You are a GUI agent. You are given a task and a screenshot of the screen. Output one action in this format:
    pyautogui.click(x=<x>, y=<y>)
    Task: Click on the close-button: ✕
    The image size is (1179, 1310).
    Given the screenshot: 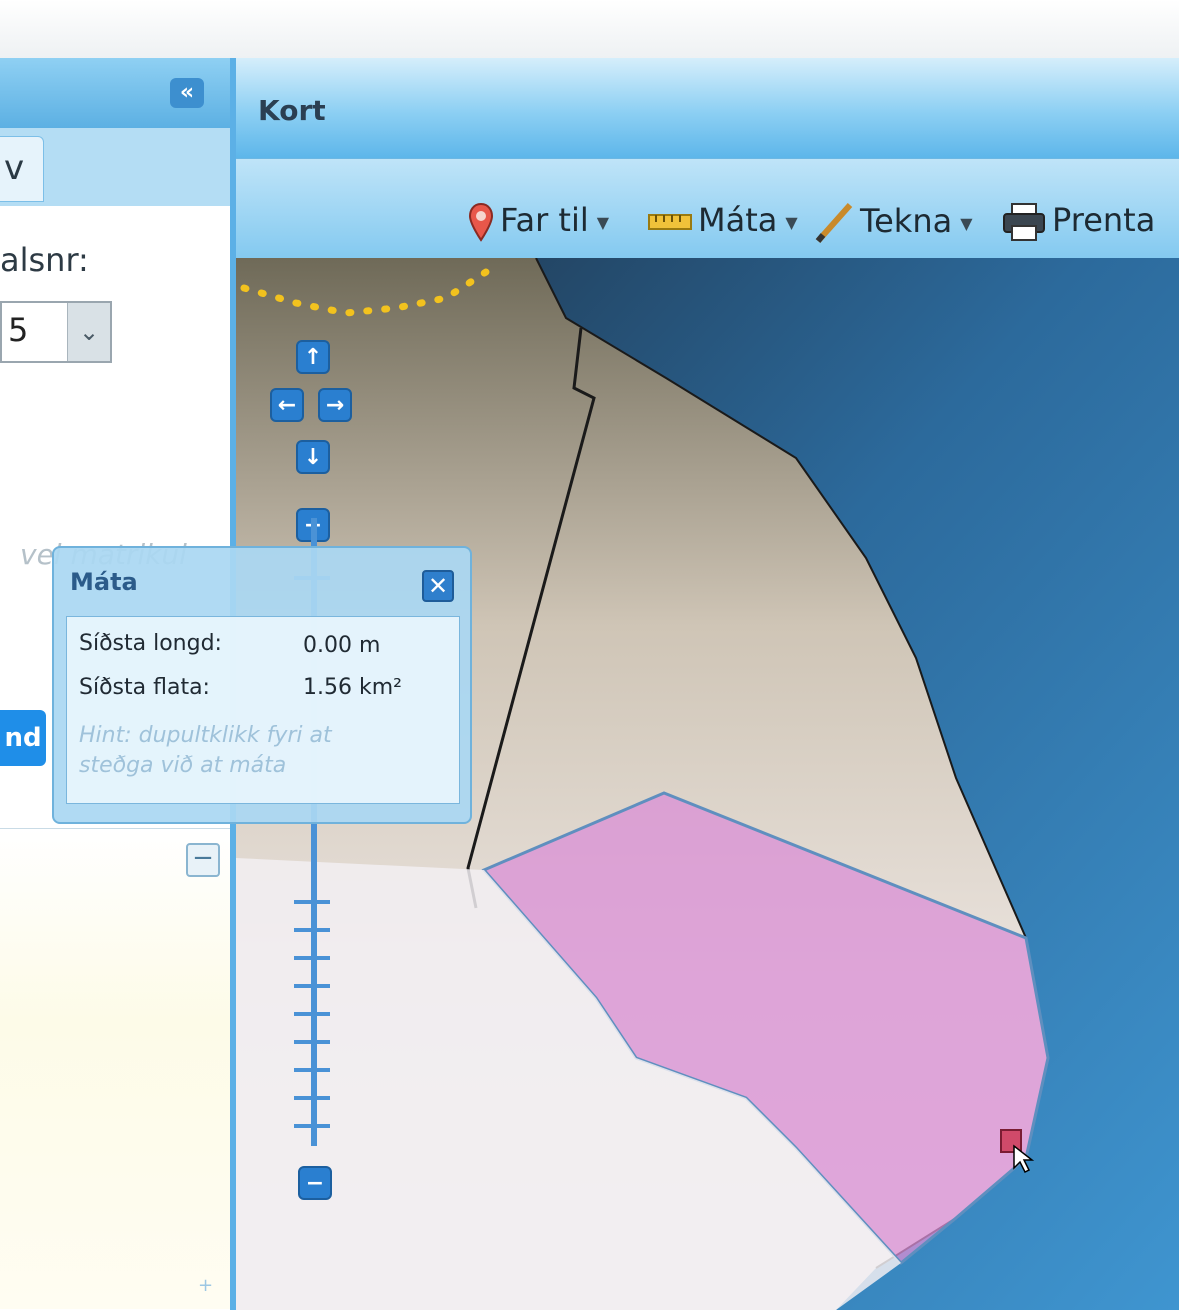 What is the action you would take?
    pyautogui.click(x=438, y=586)
    